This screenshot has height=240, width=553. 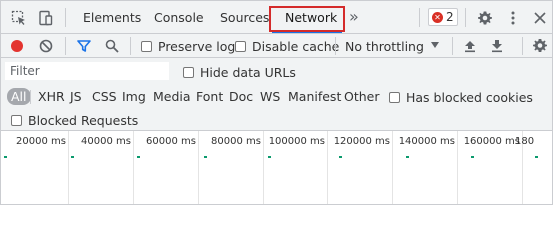 I want to click on preserve-log-checkbox: Preserve log, so click(x=188, y=46).